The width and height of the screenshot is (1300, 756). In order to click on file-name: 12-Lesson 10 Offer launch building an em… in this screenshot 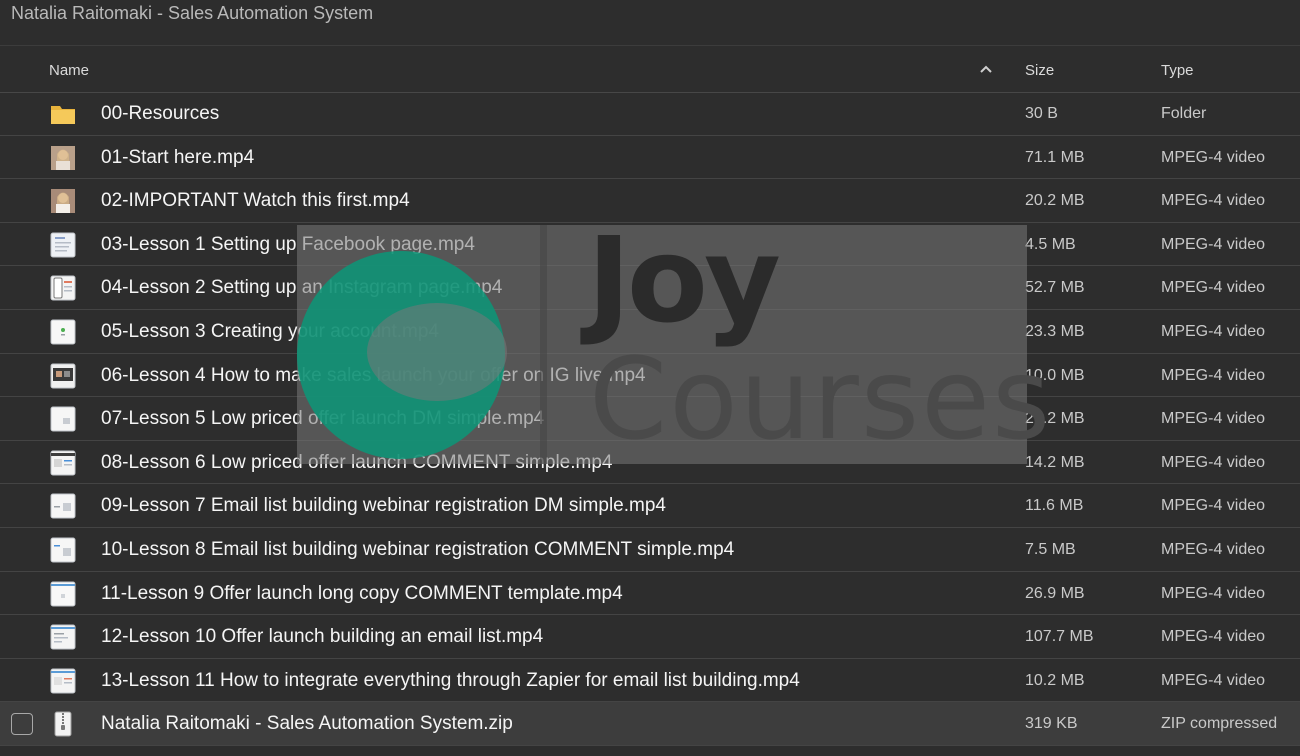, I will do `click(322, 637)`.